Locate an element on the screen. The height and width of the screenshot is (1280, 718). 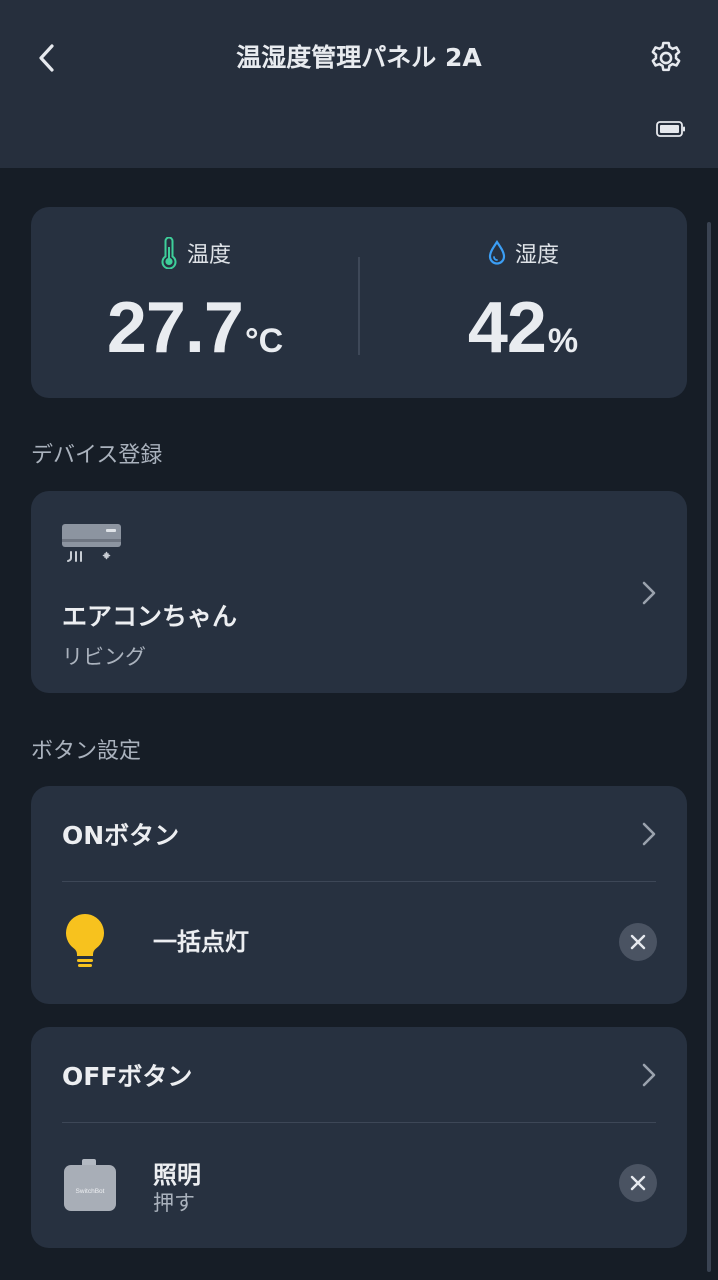
air-conditioner-icon is located at coordinates (91, 543).